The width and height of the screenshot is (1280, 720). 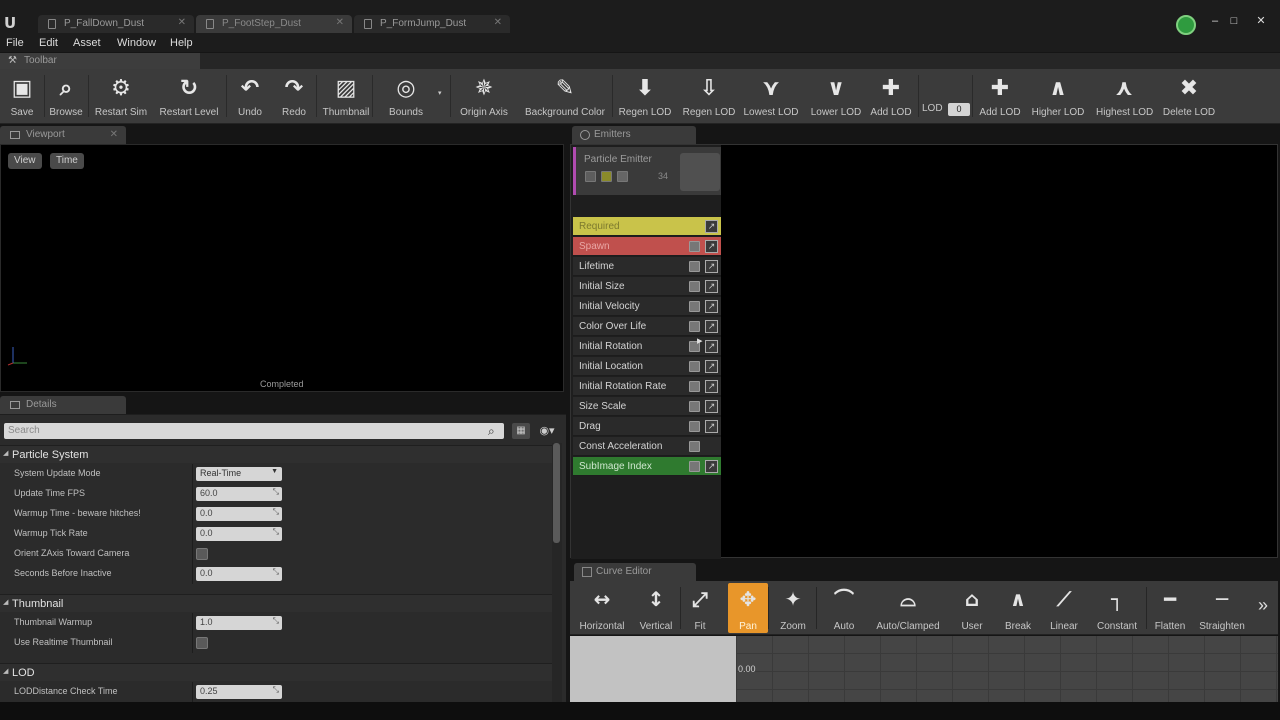 What do you see at coordinates (844, 608) in the screenshot?
I see `auto-tangent-button: ⌒ Auto` at bounding box center [844, 608].